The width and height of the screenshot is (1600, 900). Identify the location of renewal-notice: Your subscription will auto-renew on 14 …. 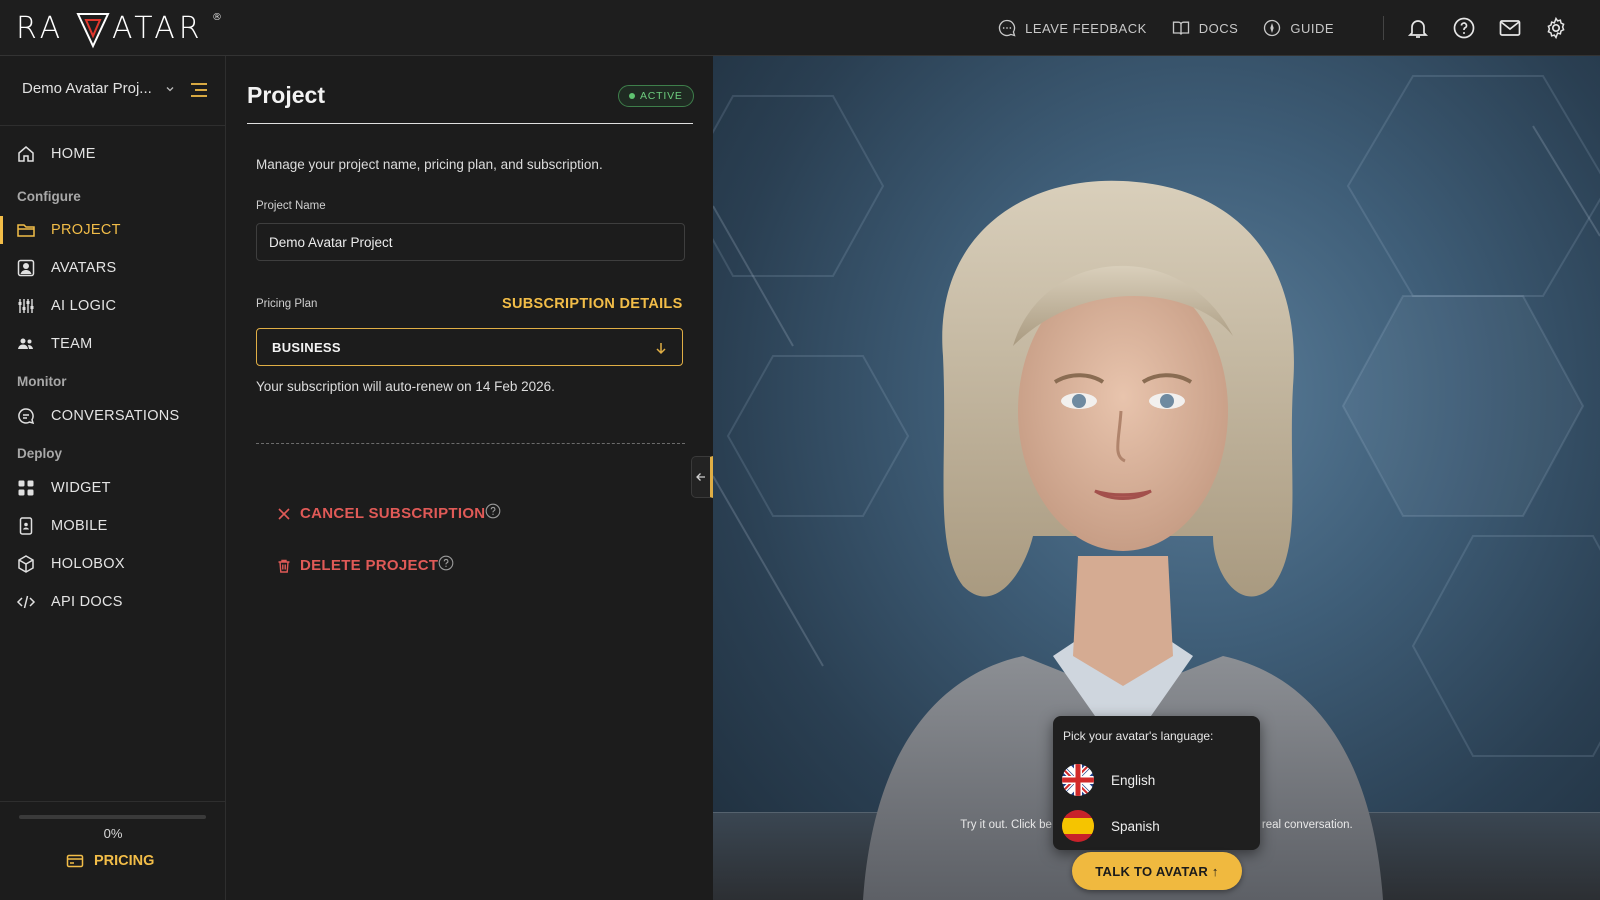
(405, 386).